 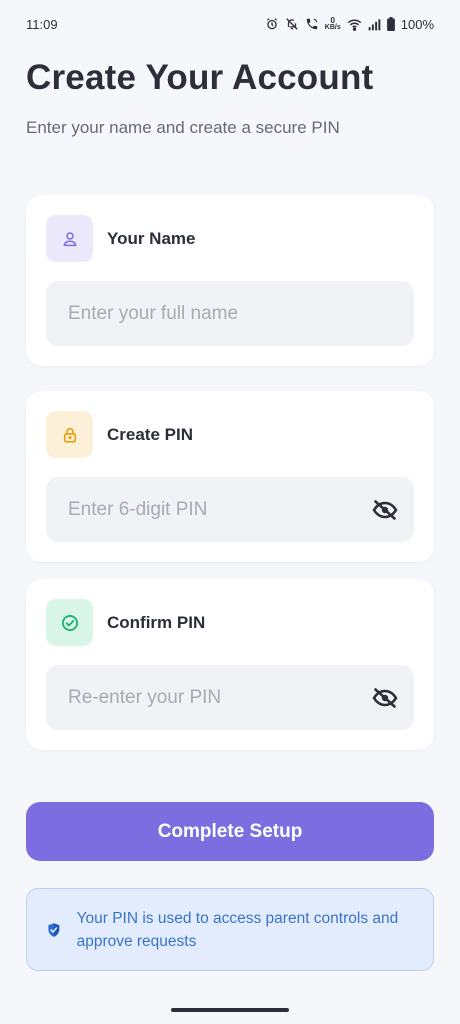 I want to click on complete-setup-button: Complete Setup, so click(x=230, y=831).